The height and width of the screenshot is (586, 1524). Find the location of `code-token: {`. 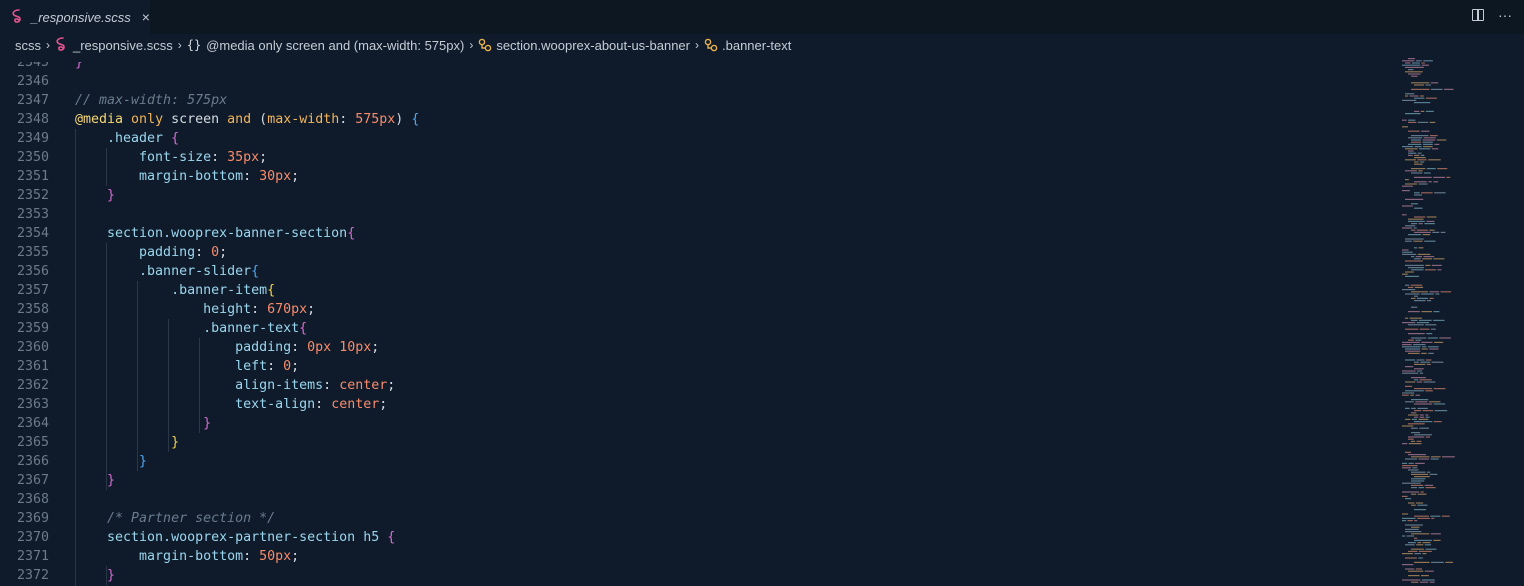

code-token: { is located at coordinates (271, 290).